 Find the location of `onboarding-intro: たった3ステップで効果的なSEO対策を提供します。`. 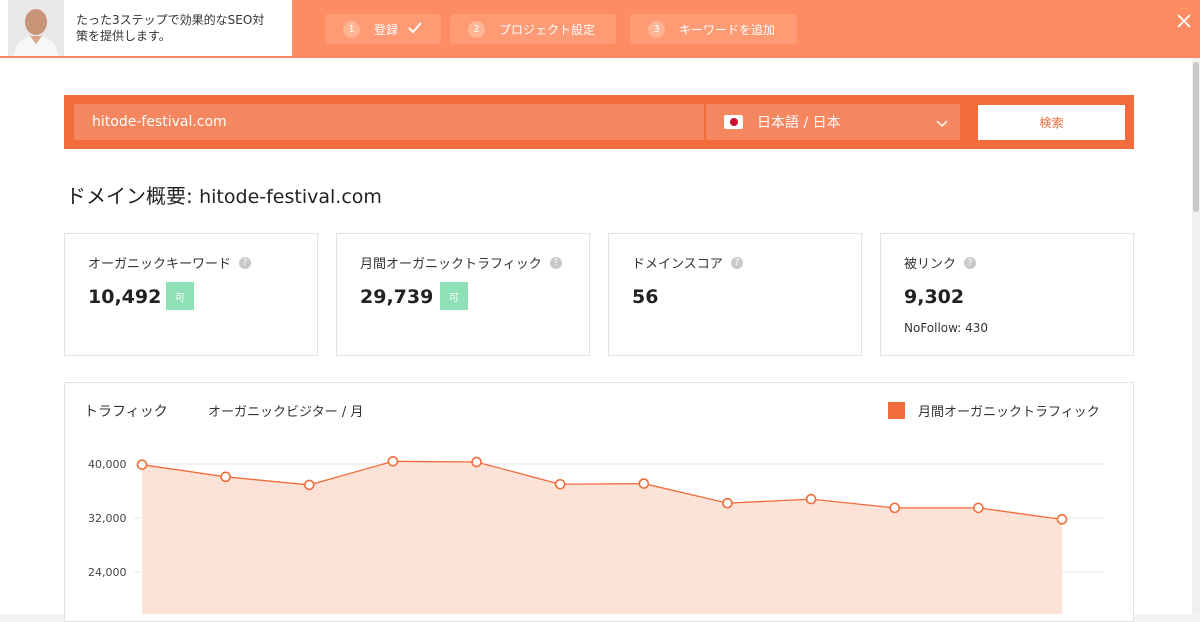

onboarding-intro: たった3ステップで効果的なSEO対策を提供します。 is located at coordinates (146, 28).